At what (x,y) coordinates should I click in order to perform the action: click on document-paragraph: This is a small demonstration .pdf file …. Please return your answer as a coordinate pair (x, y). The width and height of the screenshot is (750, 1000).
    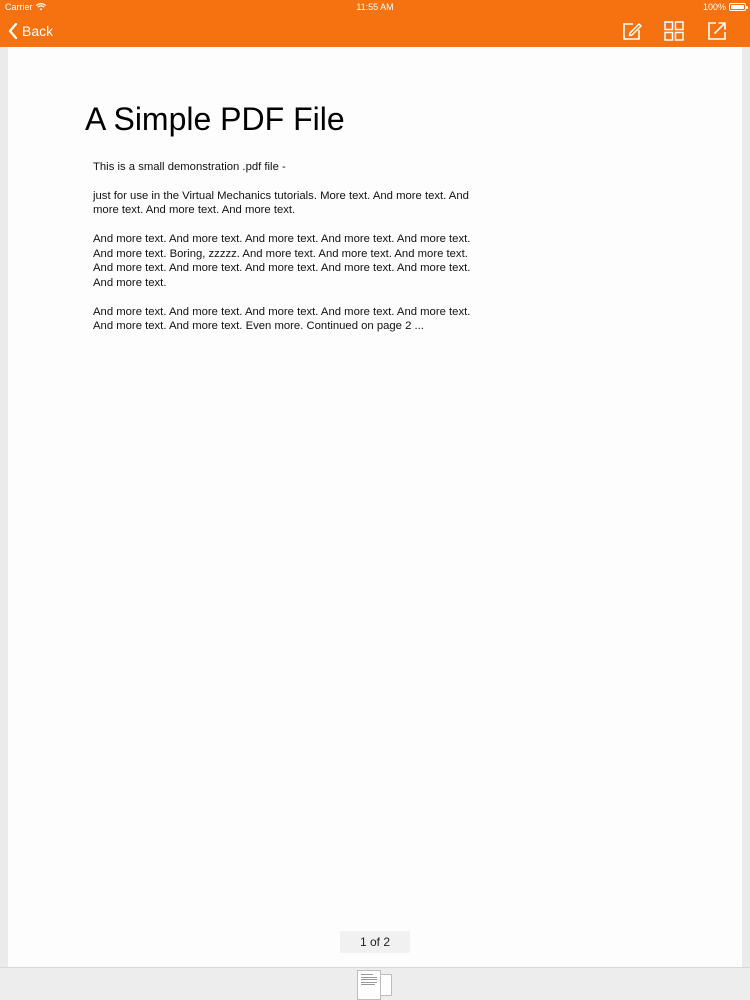
    Looking at the image, I should click on (189, 167).